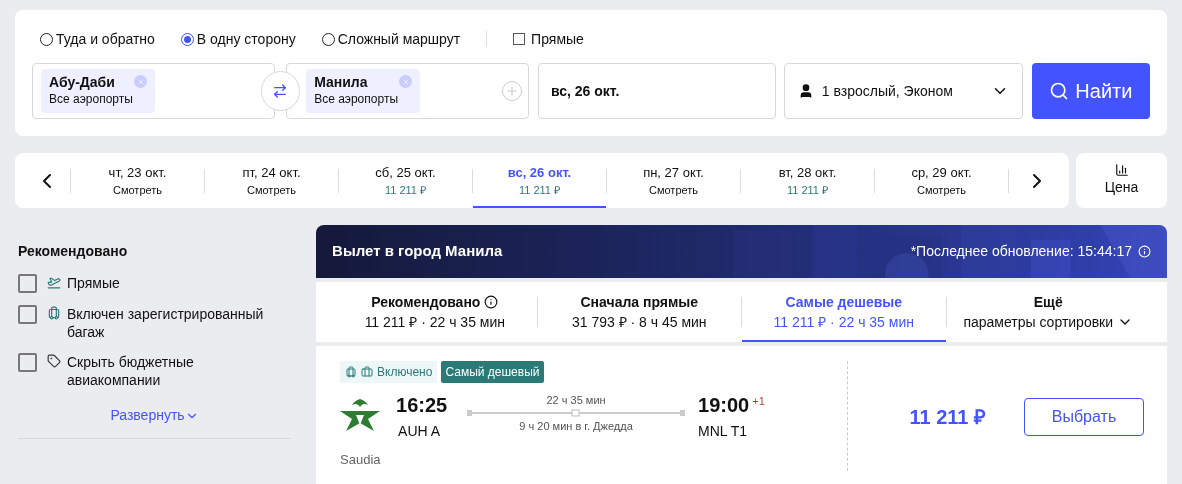  I want to click on filter-heading: Рекомендовано, so click(73, 251).